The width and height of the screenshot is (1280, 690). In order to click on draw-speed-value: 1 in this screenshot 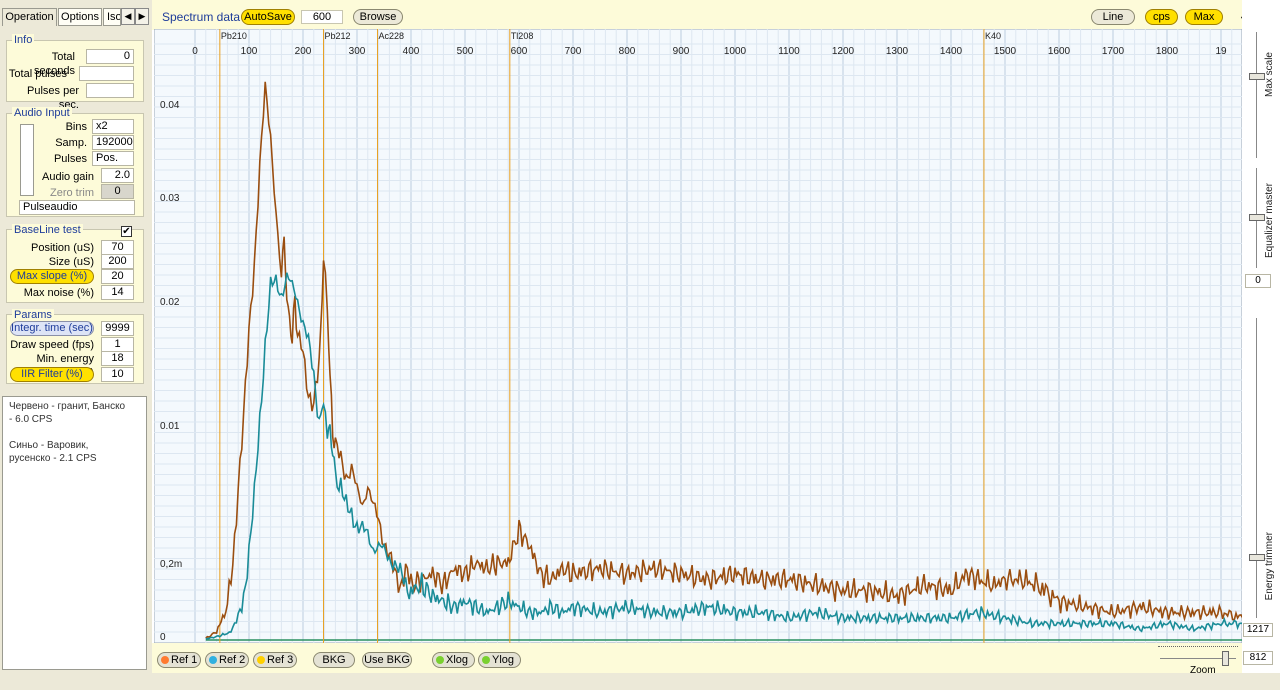, I will do `click(117, 344)`.